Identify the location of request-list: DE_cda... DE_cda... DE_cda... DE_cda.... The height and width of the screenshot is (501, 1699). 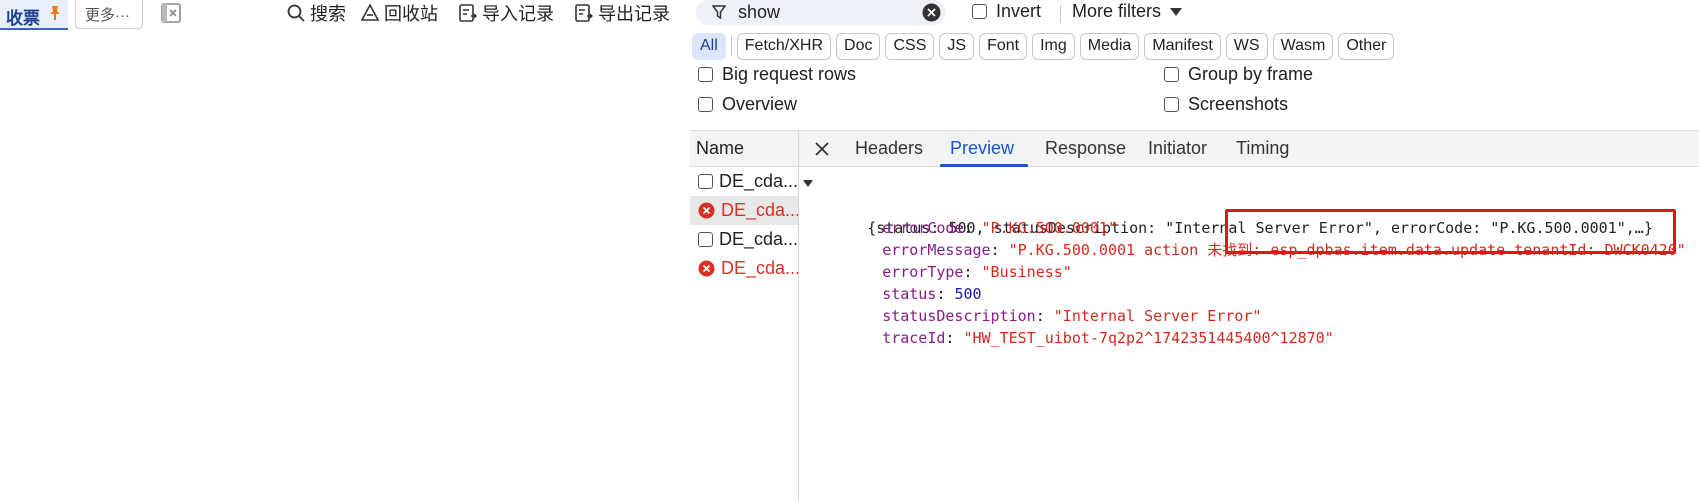
(744, 225).